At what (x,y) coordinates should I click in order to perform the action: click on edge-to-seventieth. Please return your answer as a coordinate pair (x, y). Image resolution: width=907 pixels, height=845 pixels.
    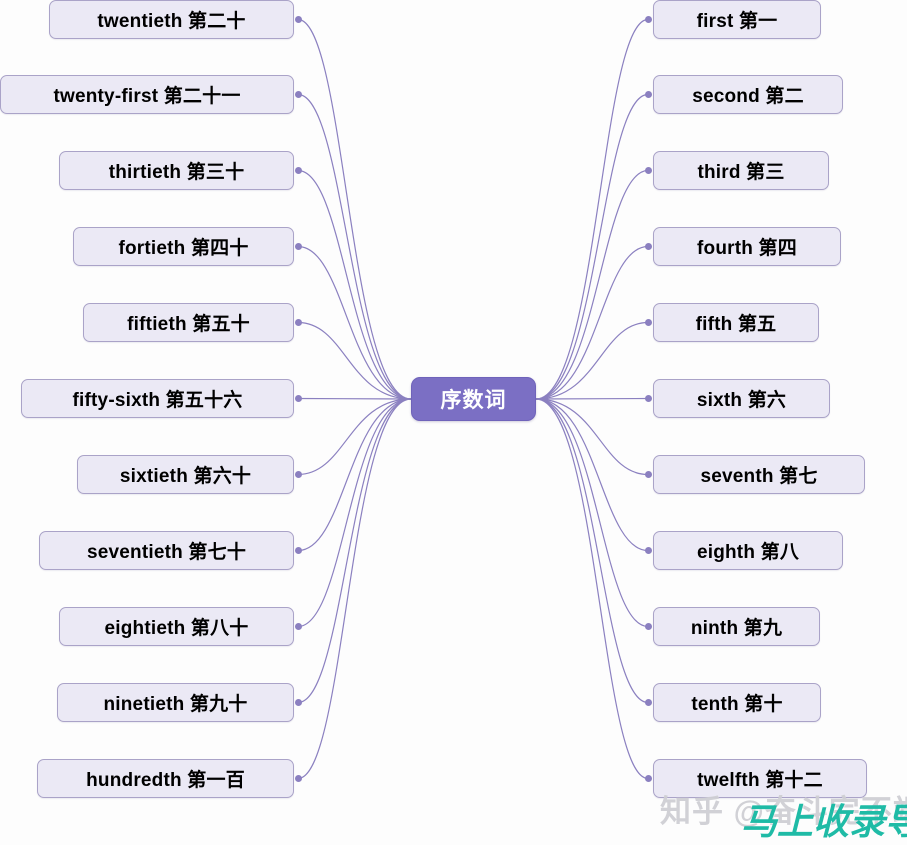
    Looking at the image, I should click on (354, 475).